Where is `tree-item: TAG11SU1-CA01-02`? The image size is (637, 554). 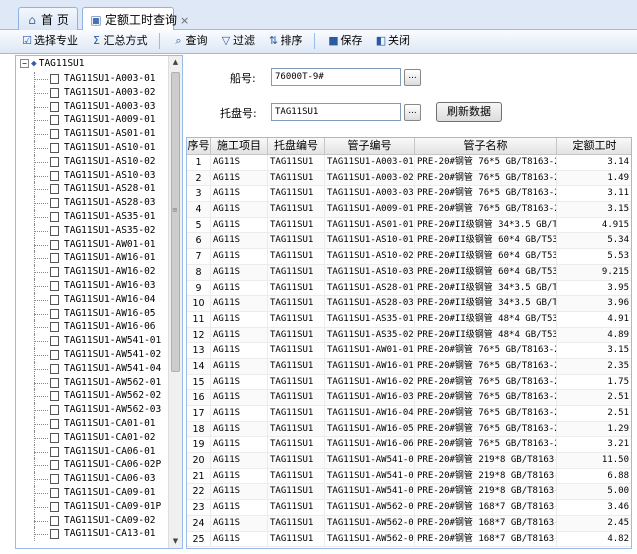
tree-item: TAG11SU1-CA01-02 is located at coordinates (98, 437).